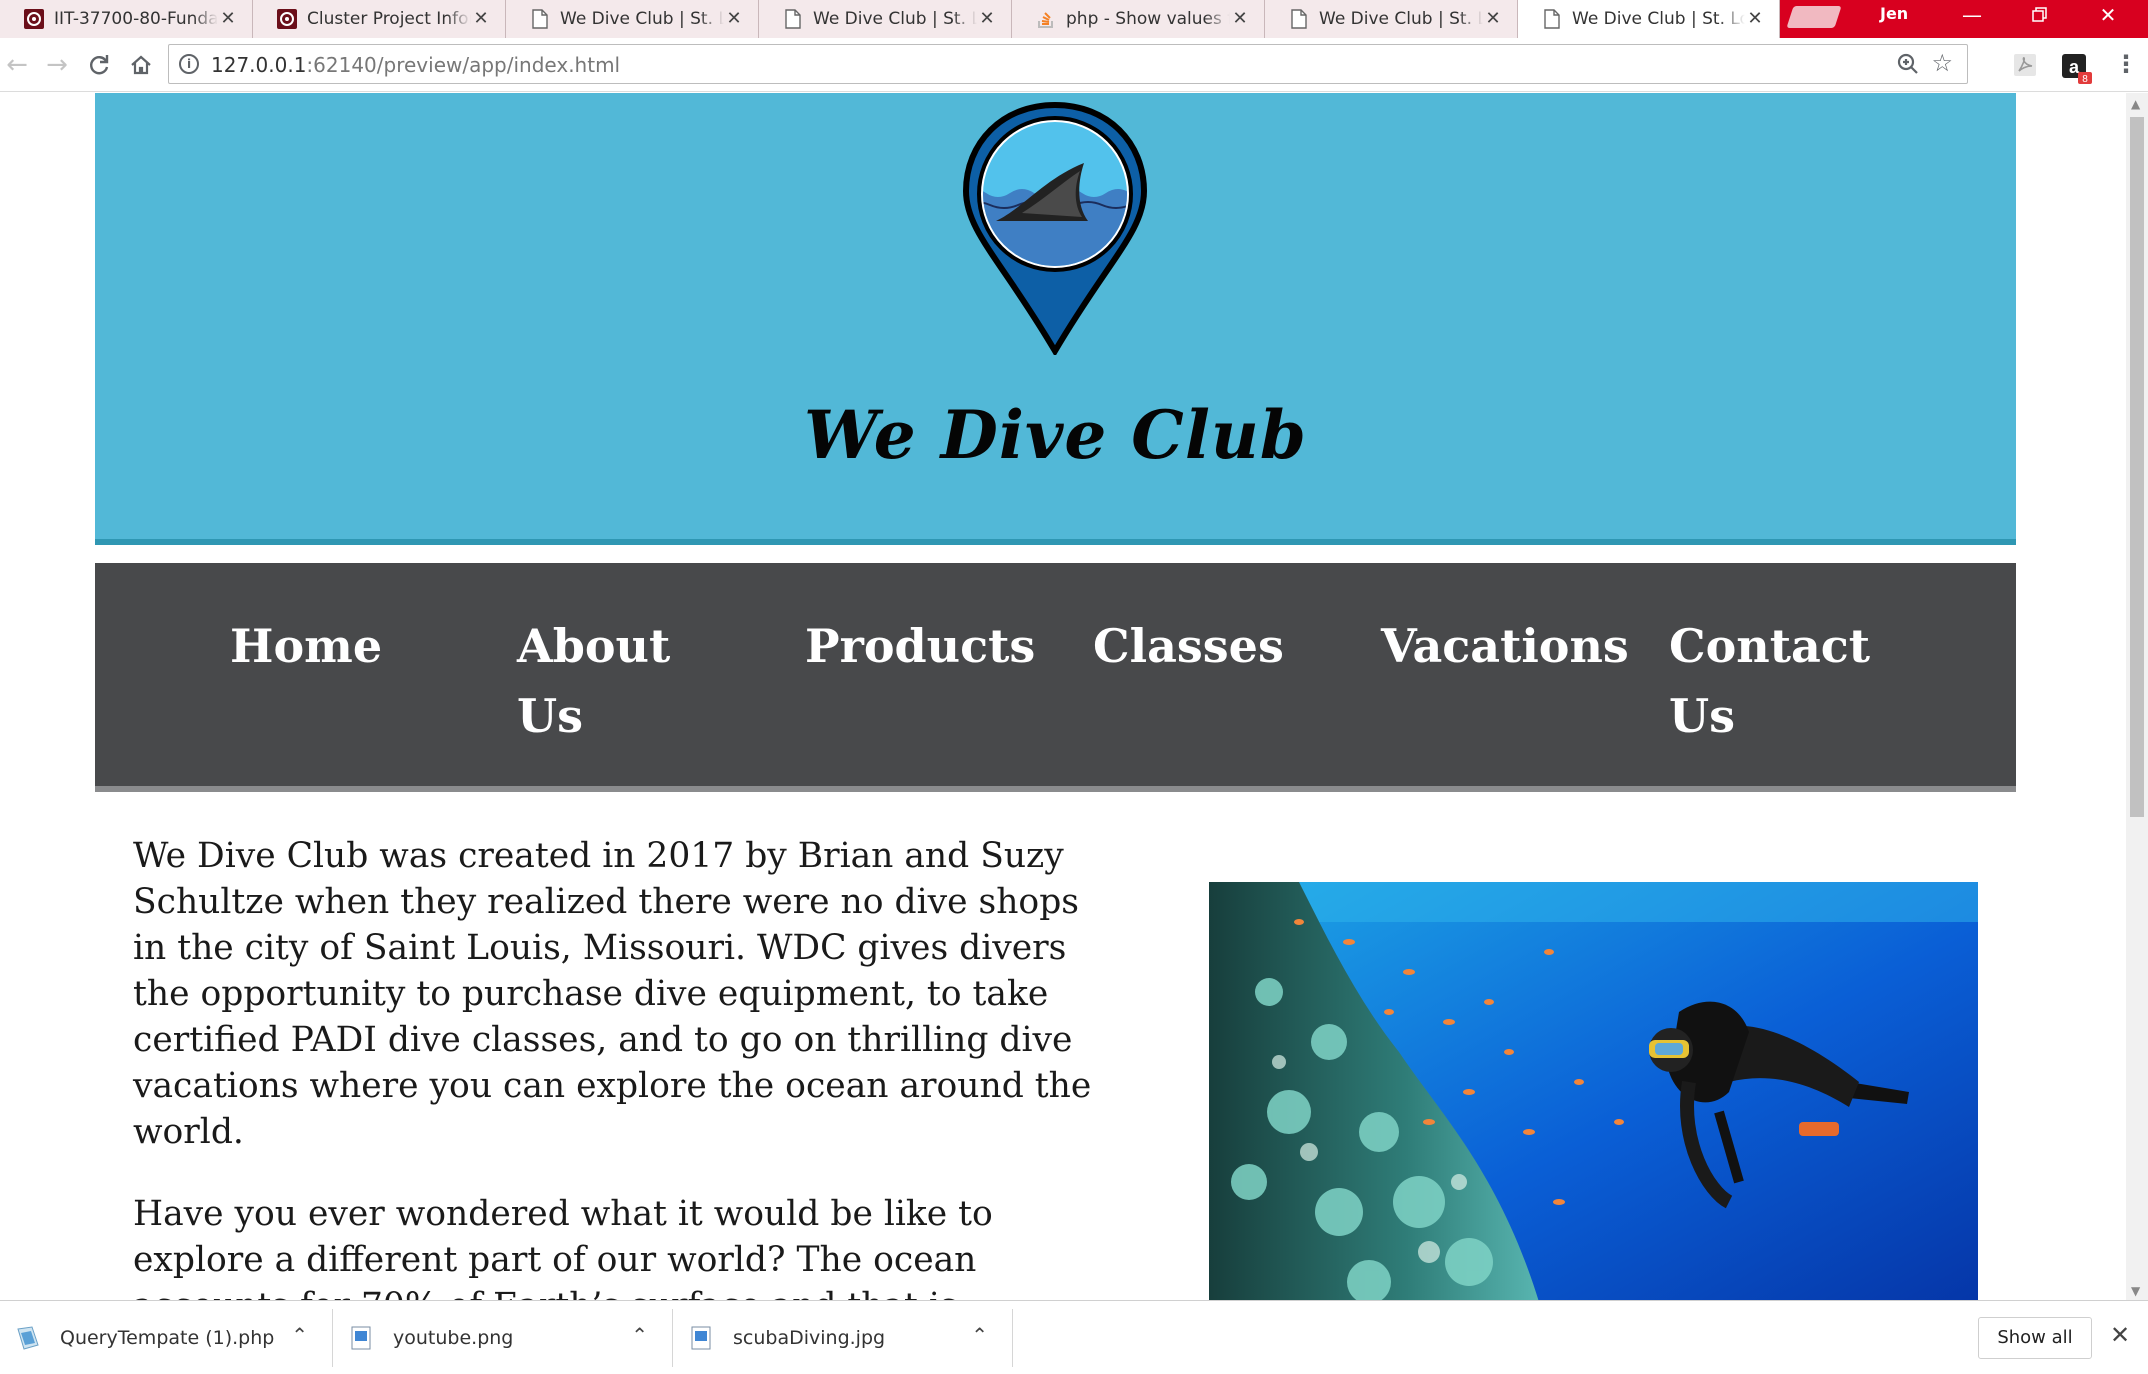 The height and width of the screenshot is (1374, 2148). Describe the element at coordinates (617, 681) in the screenshot. I see `nav-about-us: About Us` at that location.